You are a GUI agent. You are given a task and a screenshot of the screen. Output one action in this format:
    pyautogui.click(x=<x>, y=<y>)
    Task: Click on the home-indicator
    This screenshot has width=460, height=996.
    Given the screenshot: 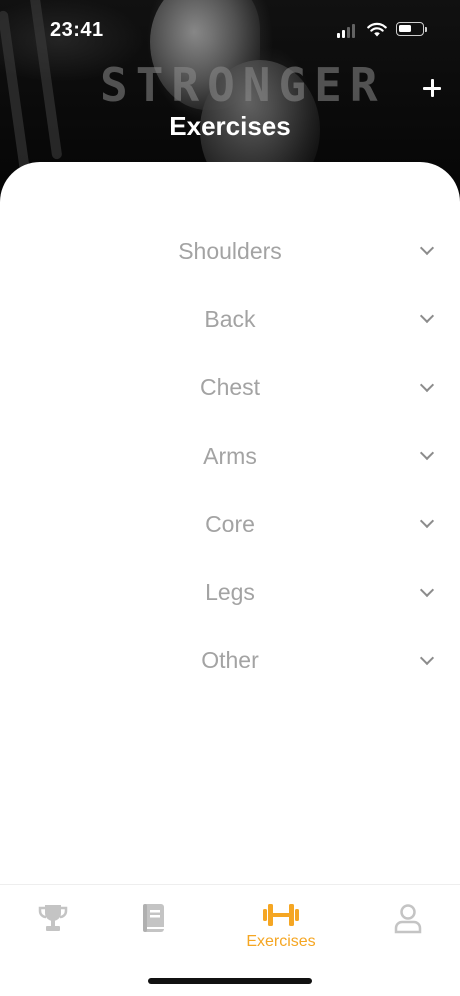 What is the action you would take?
    pyautogui.click(x=230, y=981)
    